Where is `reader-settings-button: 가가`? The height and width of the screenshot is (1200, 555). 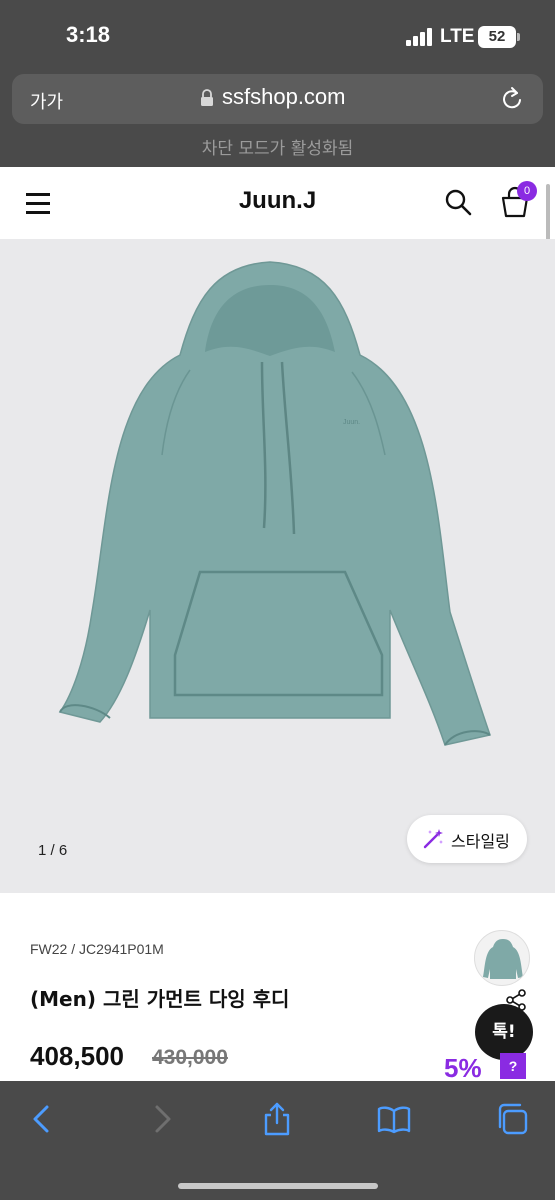 reader-settings-button: 가가 is located at coordinates (46, 101).